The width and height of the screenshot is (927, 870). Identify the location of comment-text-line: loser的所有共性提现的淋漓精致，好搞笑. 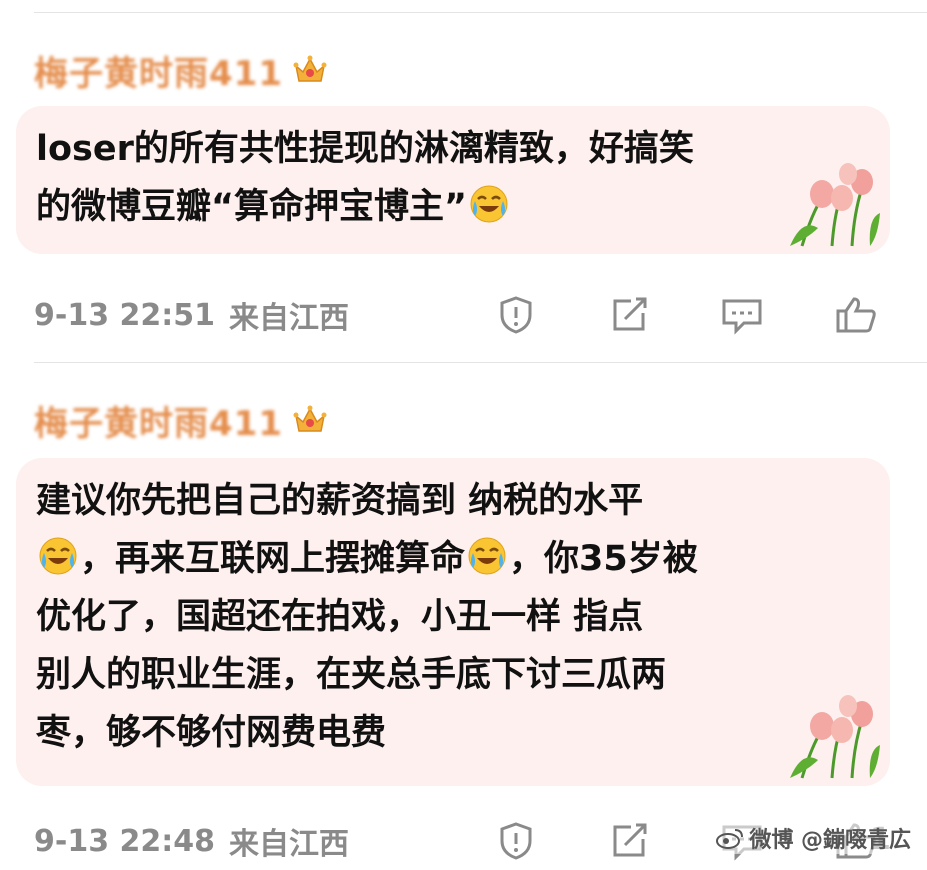
(365, 149).